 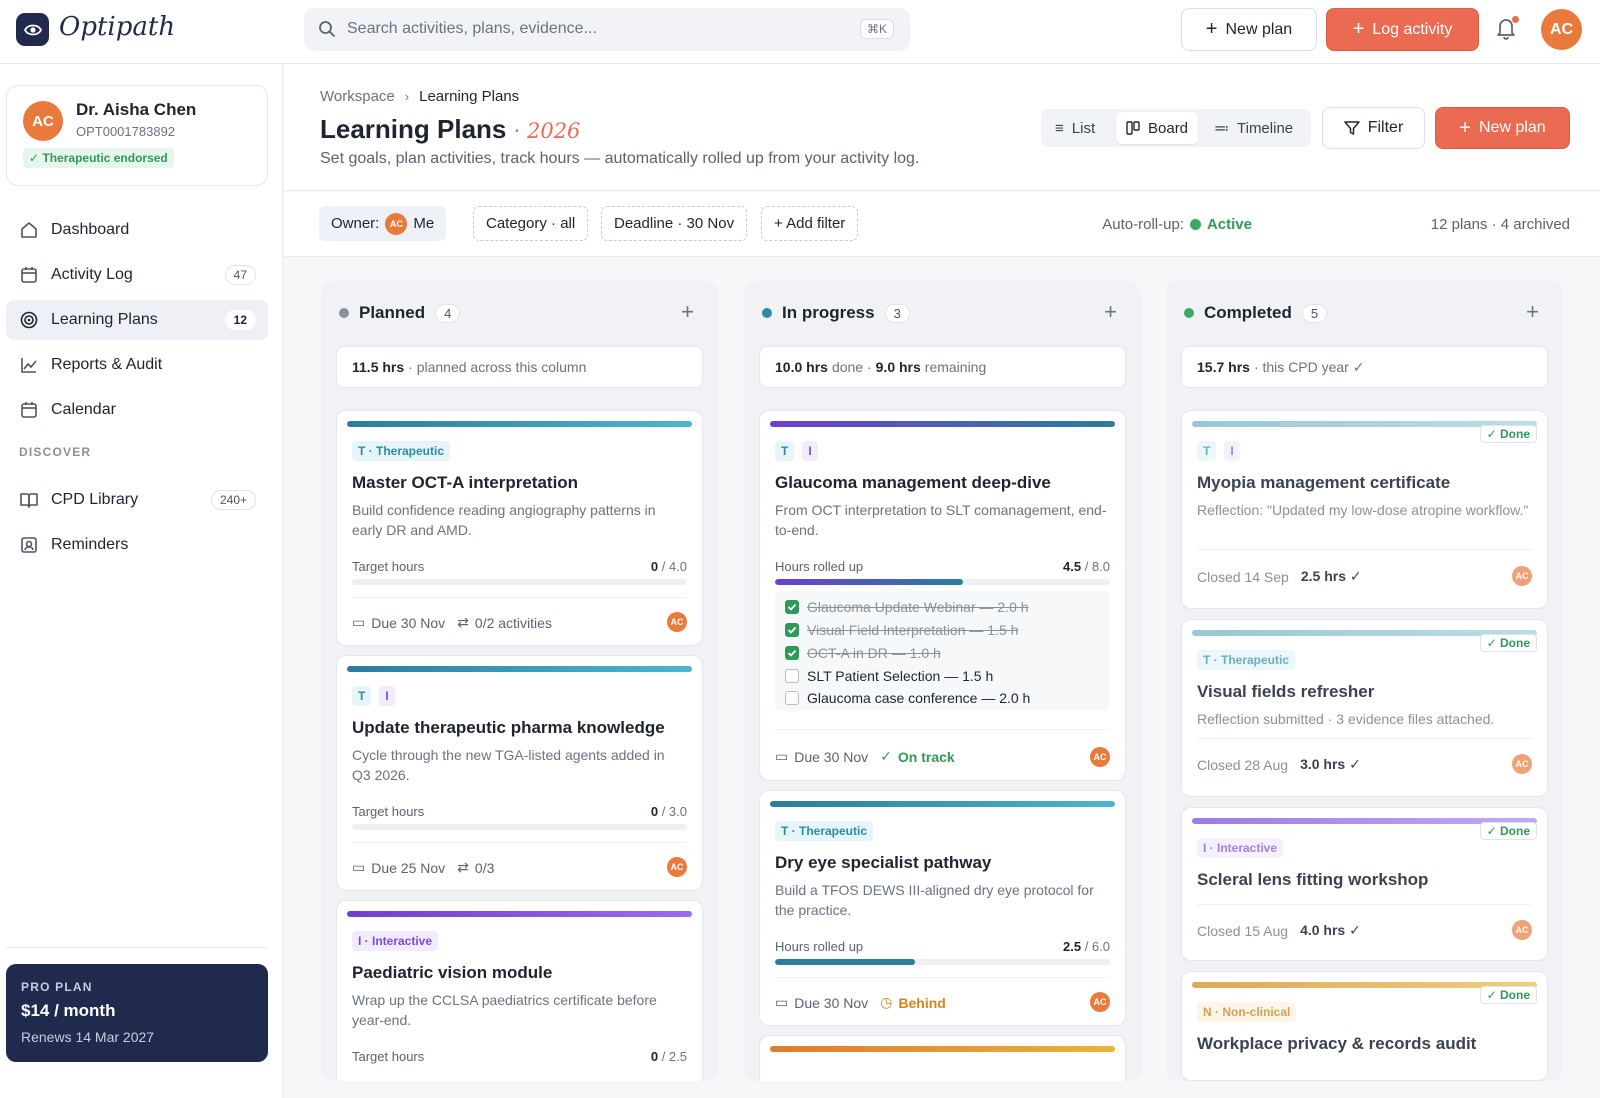 I want to click on sidebar-item-reminders: Reminders, so click(x=137, y=545).